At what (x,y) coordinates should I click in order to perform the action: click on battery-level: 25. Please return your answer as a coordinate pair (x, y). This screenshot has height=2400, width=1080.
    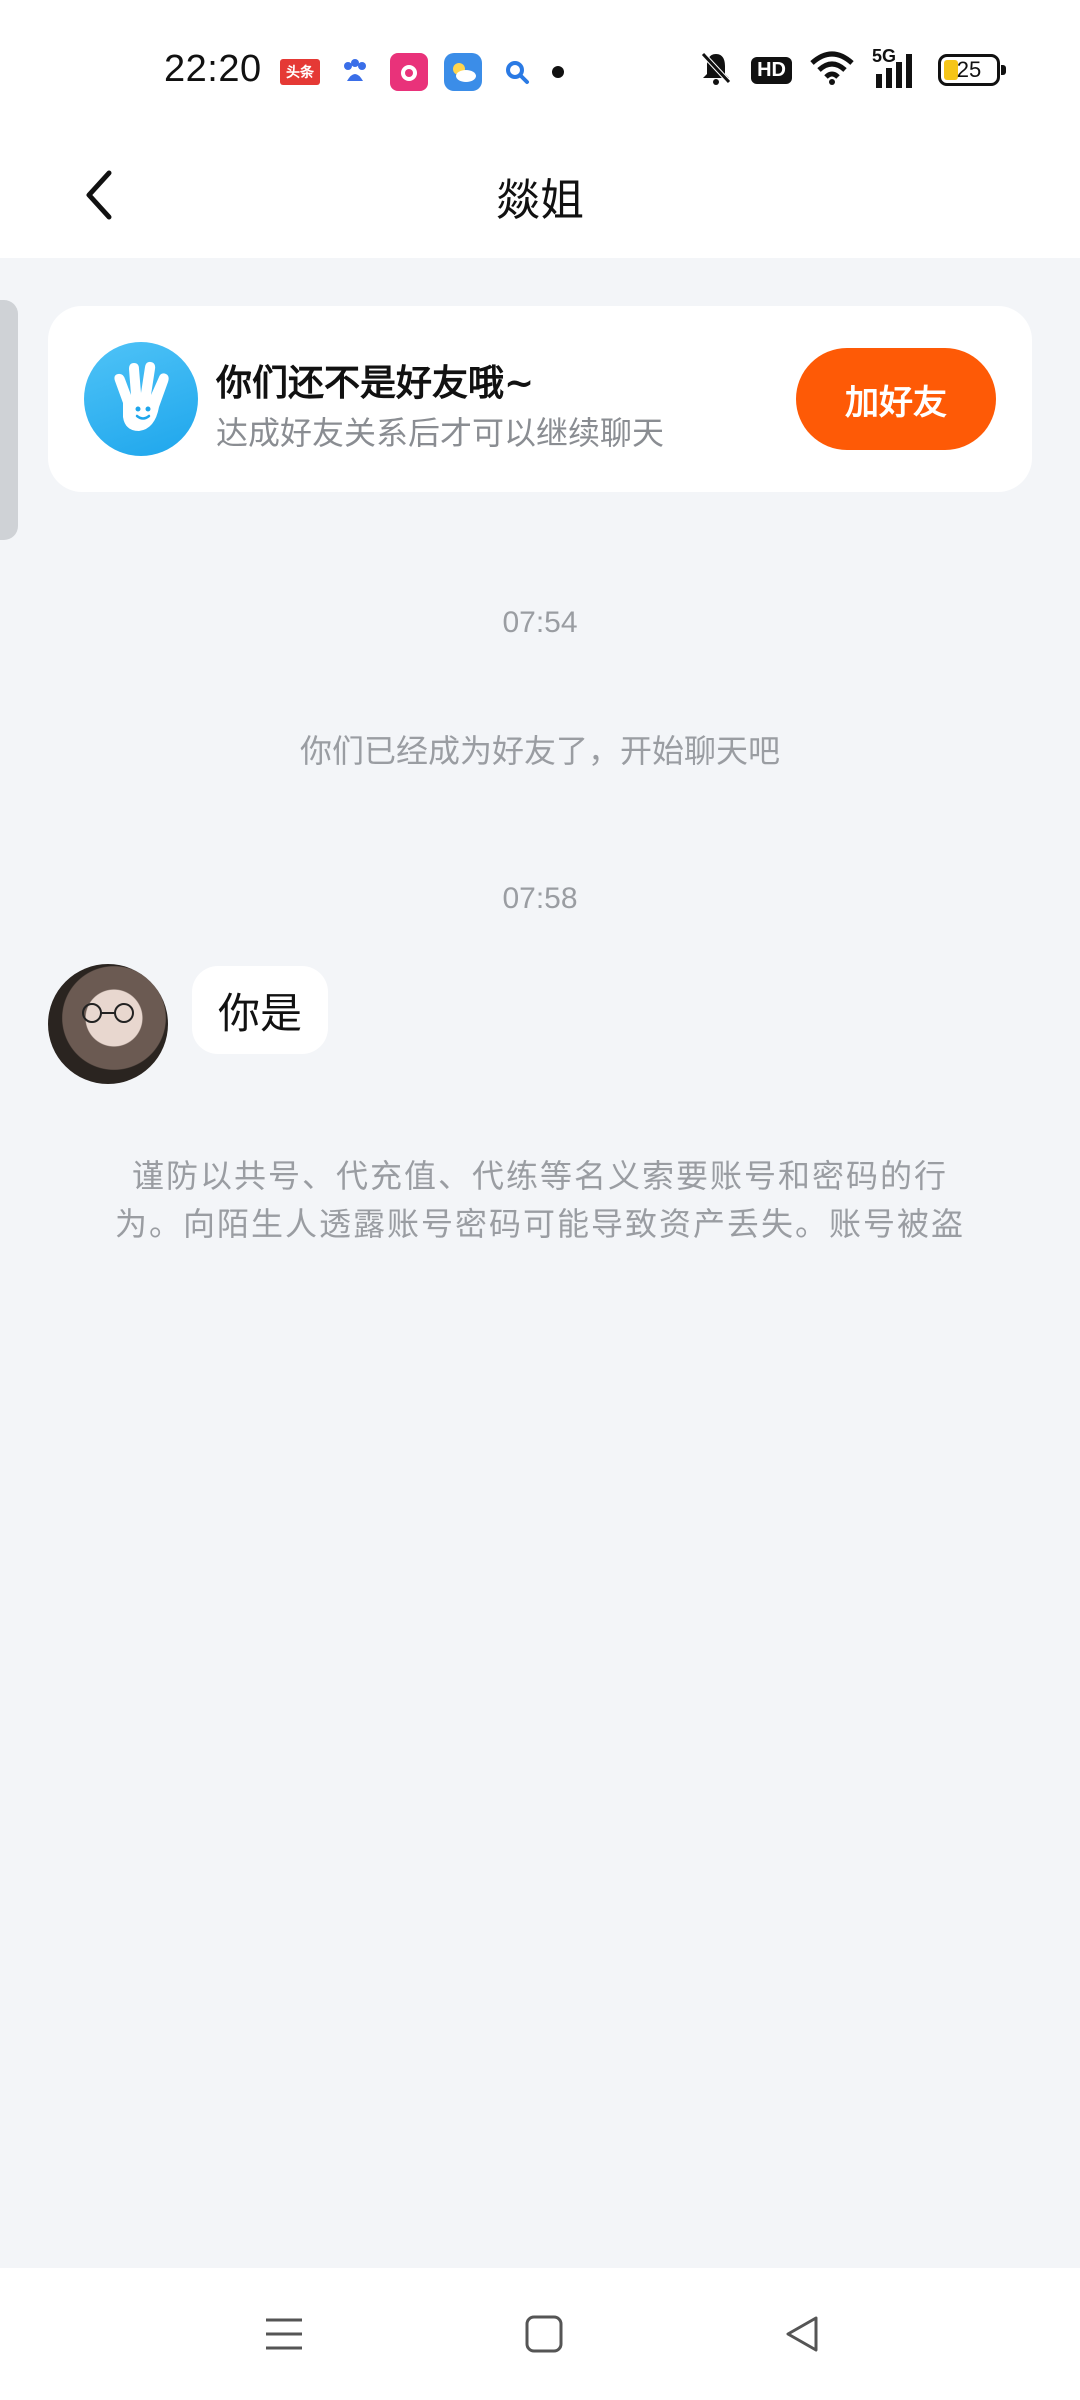
    Looking at the image, I should click on (969, 69).